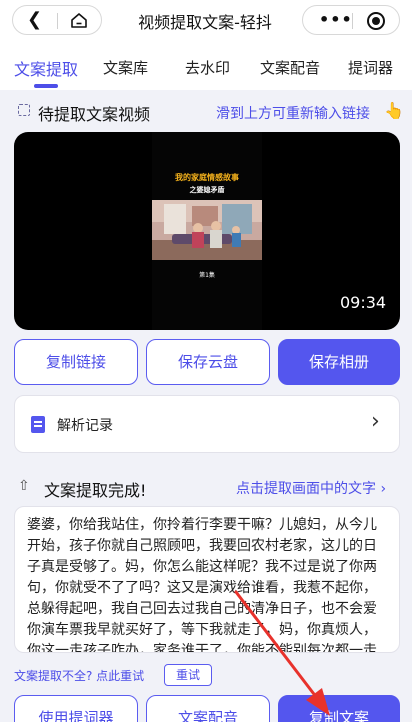  I want to click on close-mini-program-icon, so click(376, 21).